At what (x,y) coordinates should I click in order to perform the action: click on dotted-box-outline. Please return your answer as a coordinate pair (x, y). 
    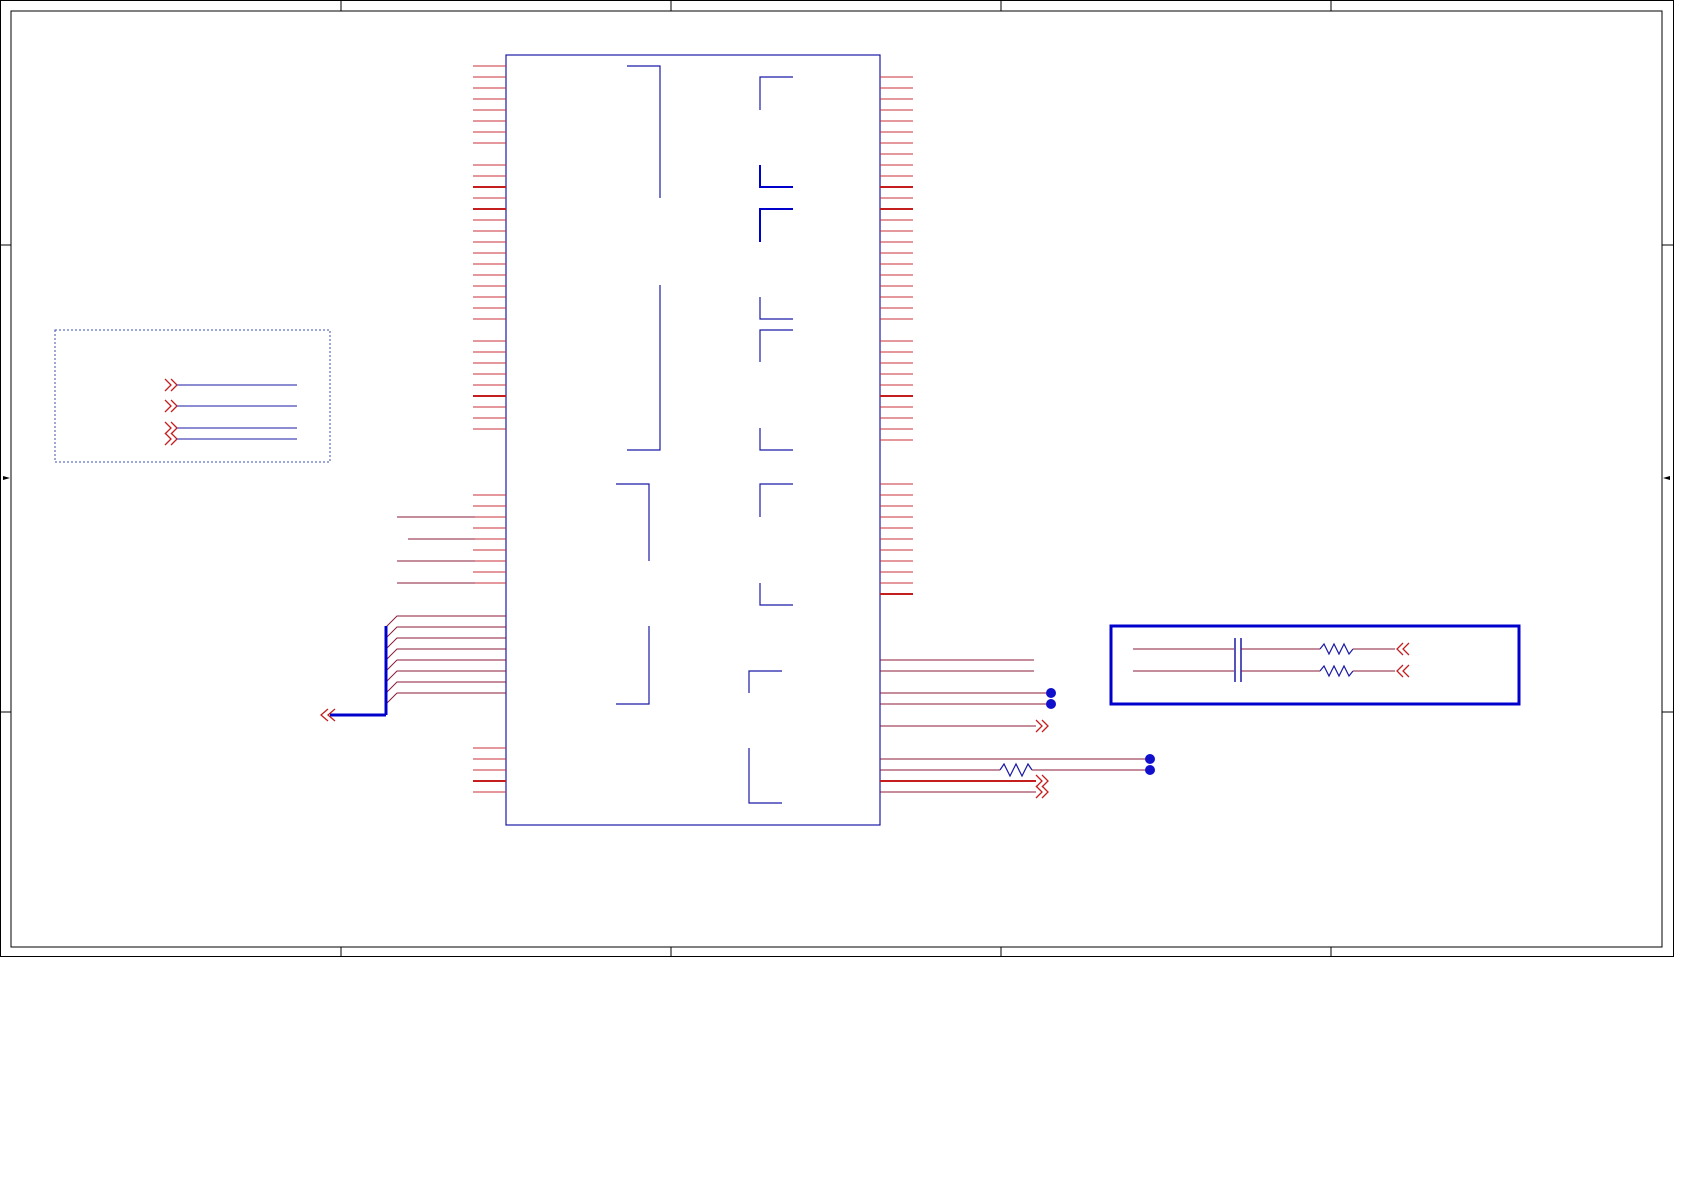
    Looking at the image, I should click on (192, 396).